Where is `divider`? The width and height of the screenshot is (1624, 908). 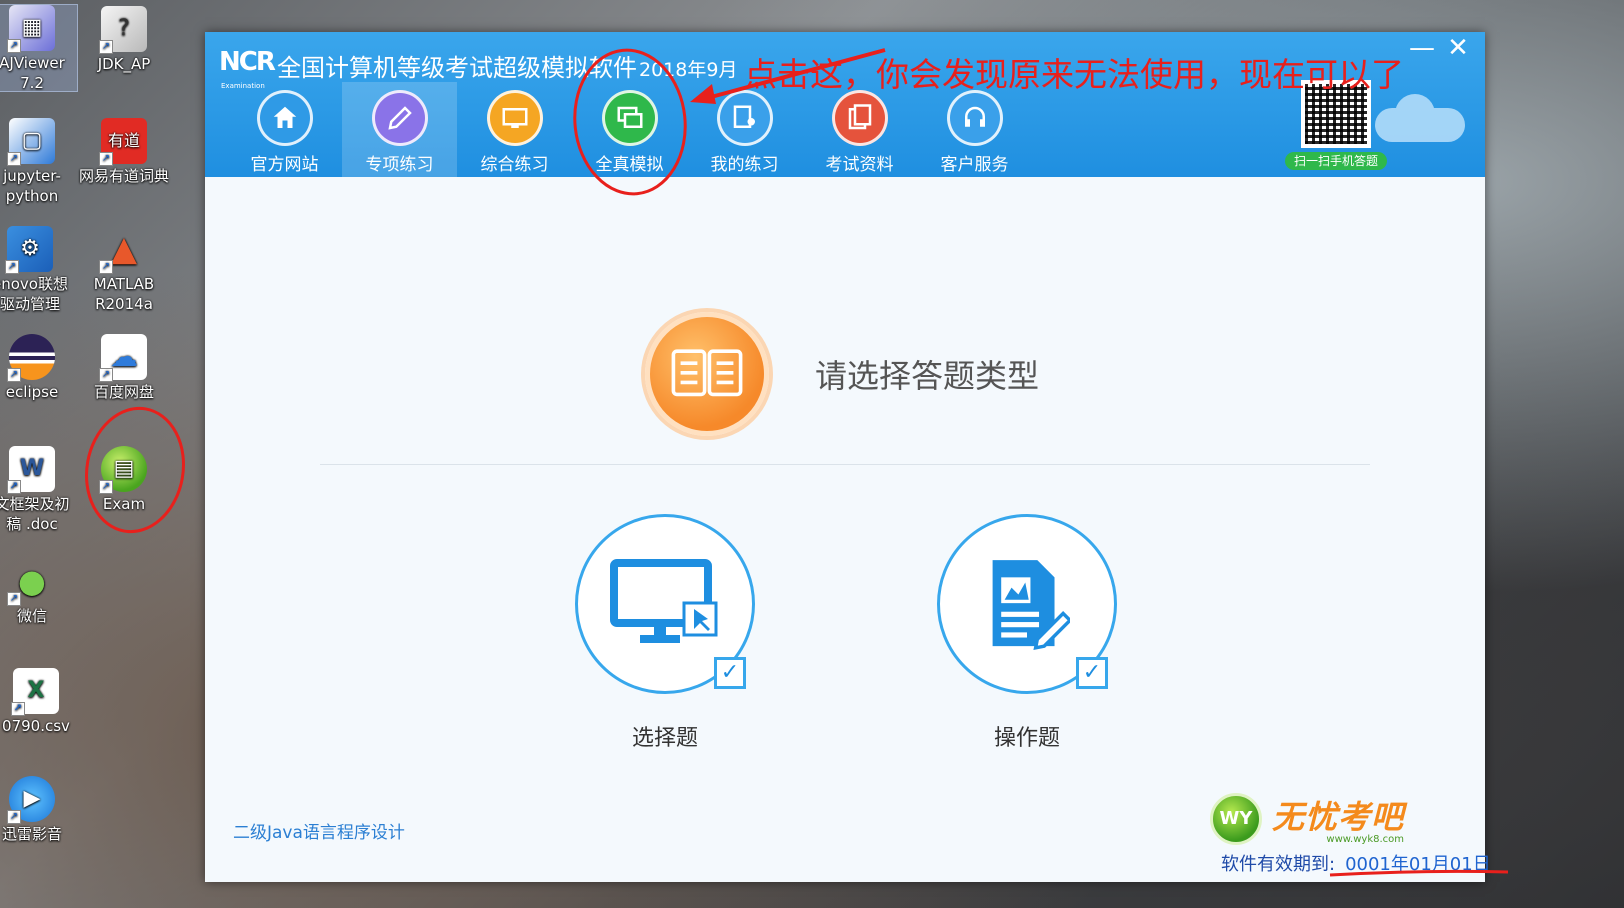
divider is located at coordinates (845, 464).